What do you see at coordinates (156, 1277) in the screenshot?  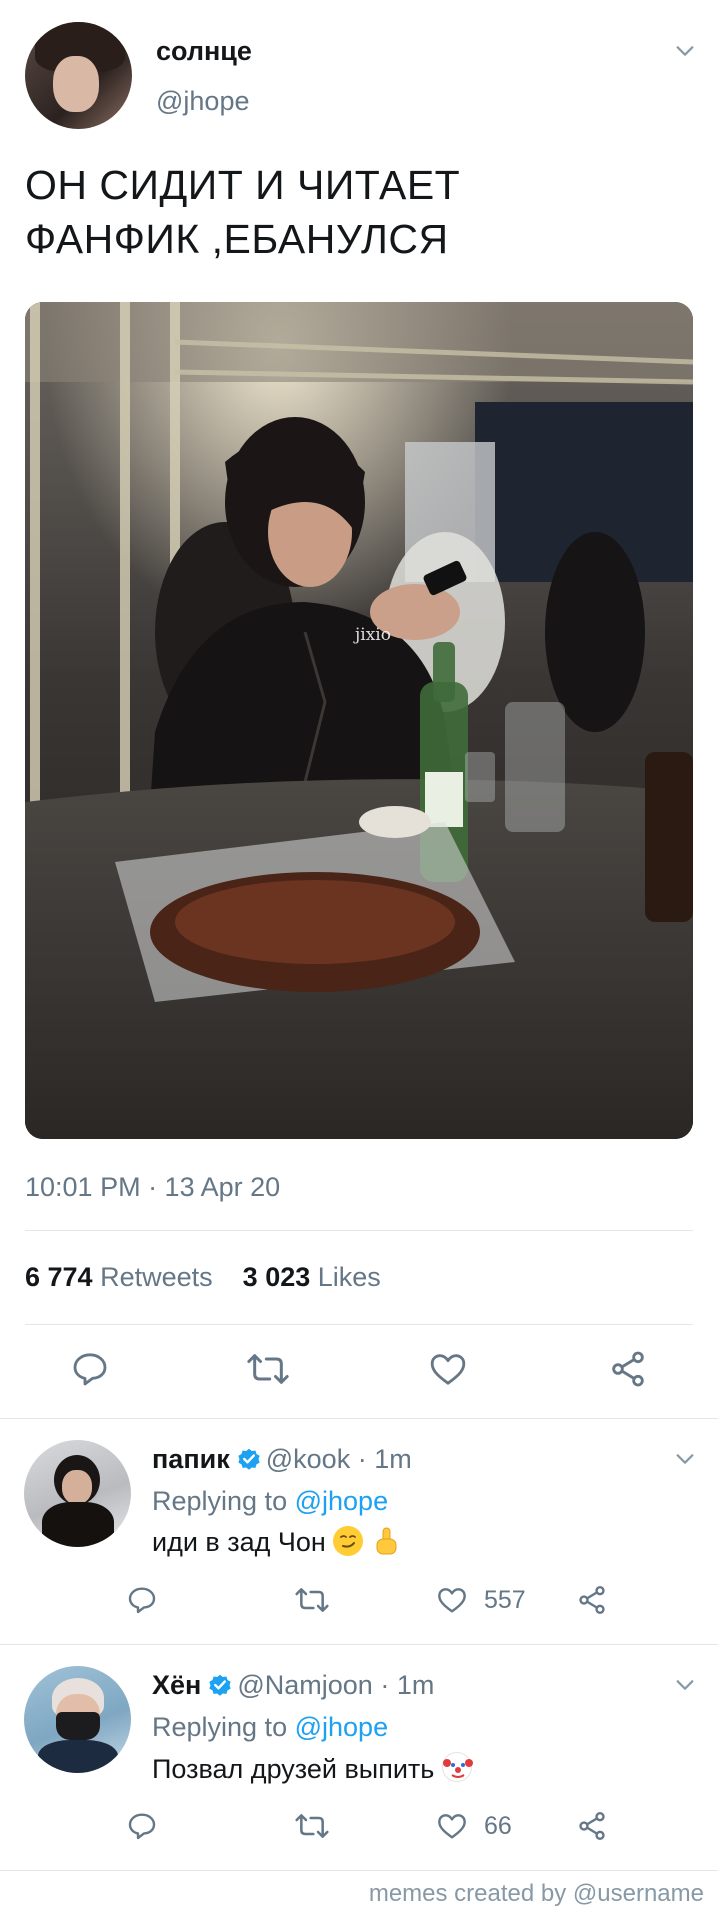 I see `retweets-label: Retweets` at bounding box center [156, 1277].